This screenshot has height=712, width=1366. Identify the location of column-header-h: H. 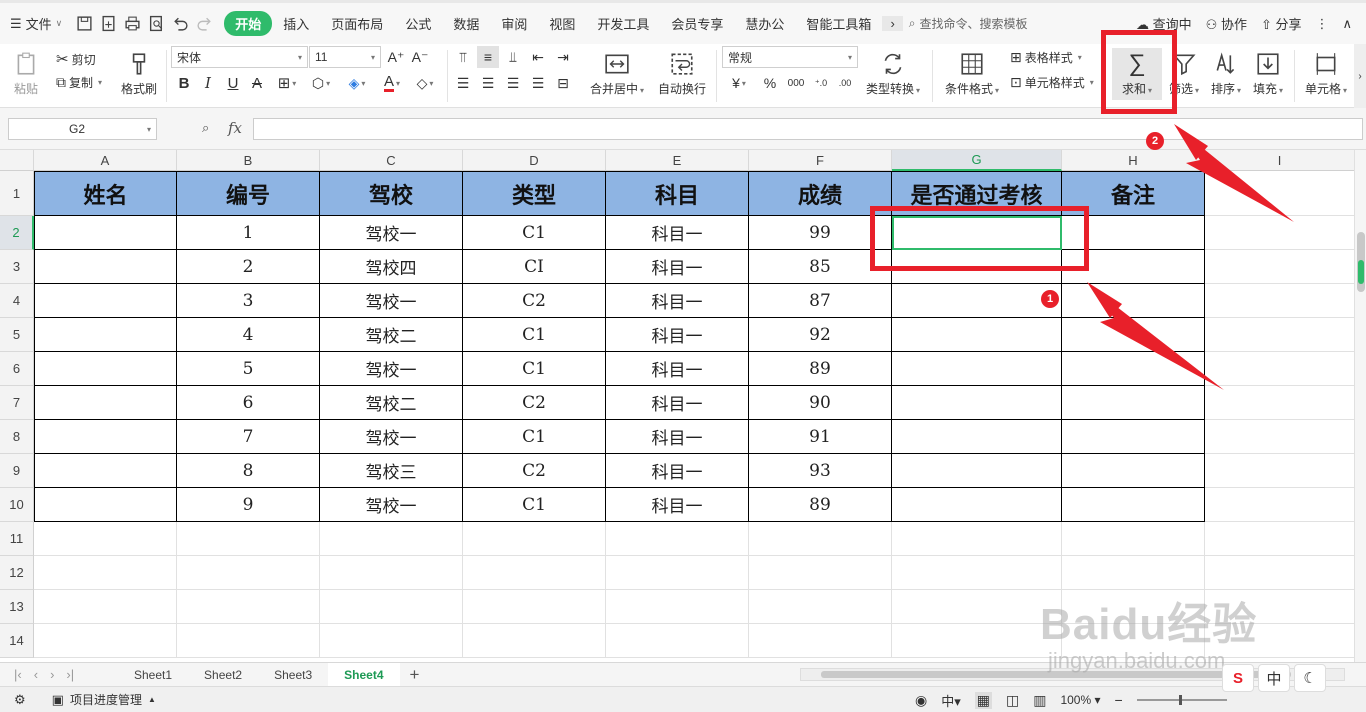
(1133, 160).